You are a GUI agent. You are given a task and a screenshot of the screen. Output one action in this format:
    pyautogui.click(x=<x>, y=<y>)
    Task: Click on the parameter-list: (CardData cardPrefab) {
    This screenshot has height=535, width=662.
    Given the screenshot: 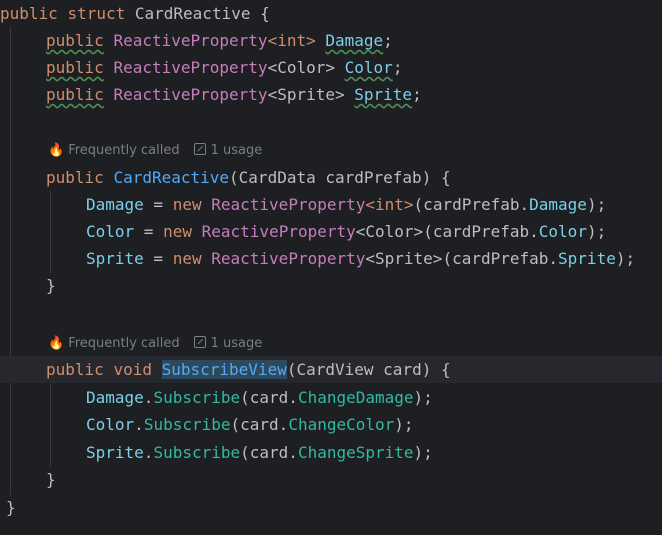 What is the action you would take?
    pyautogui.click(x=340, y=177)
    